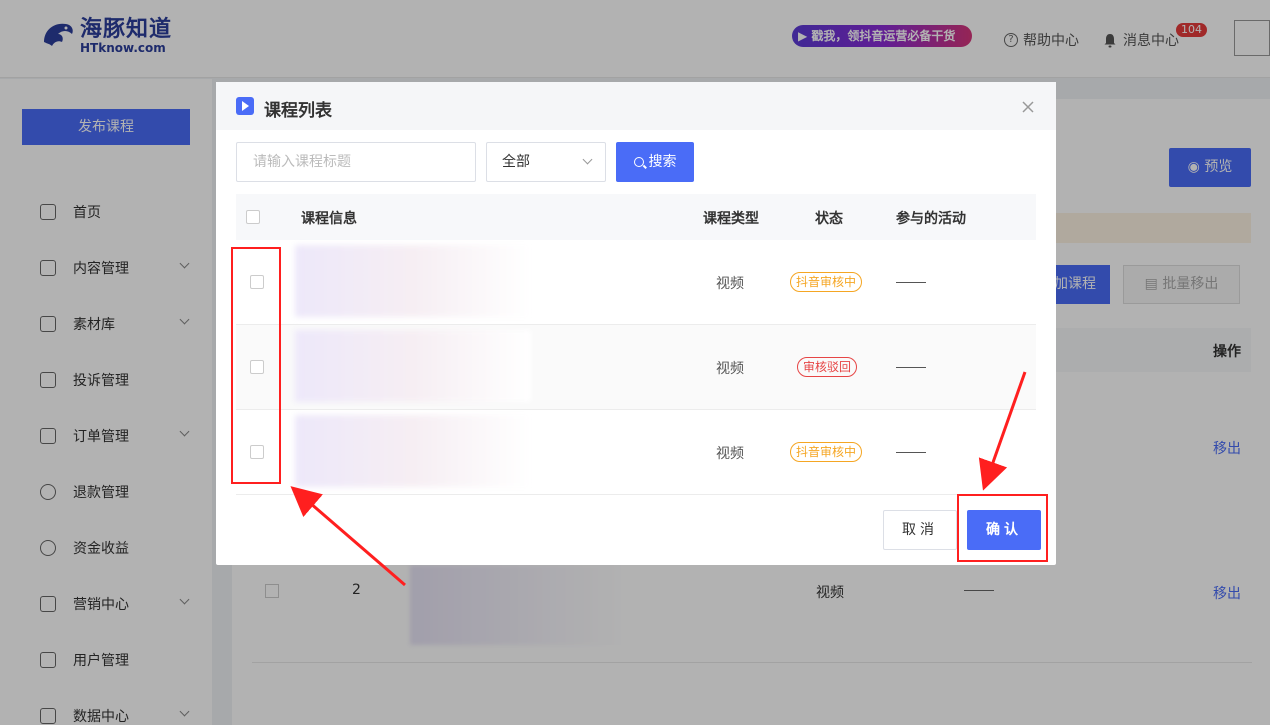  I want to click on column-course-info: 课程信息, so click(329, 219).